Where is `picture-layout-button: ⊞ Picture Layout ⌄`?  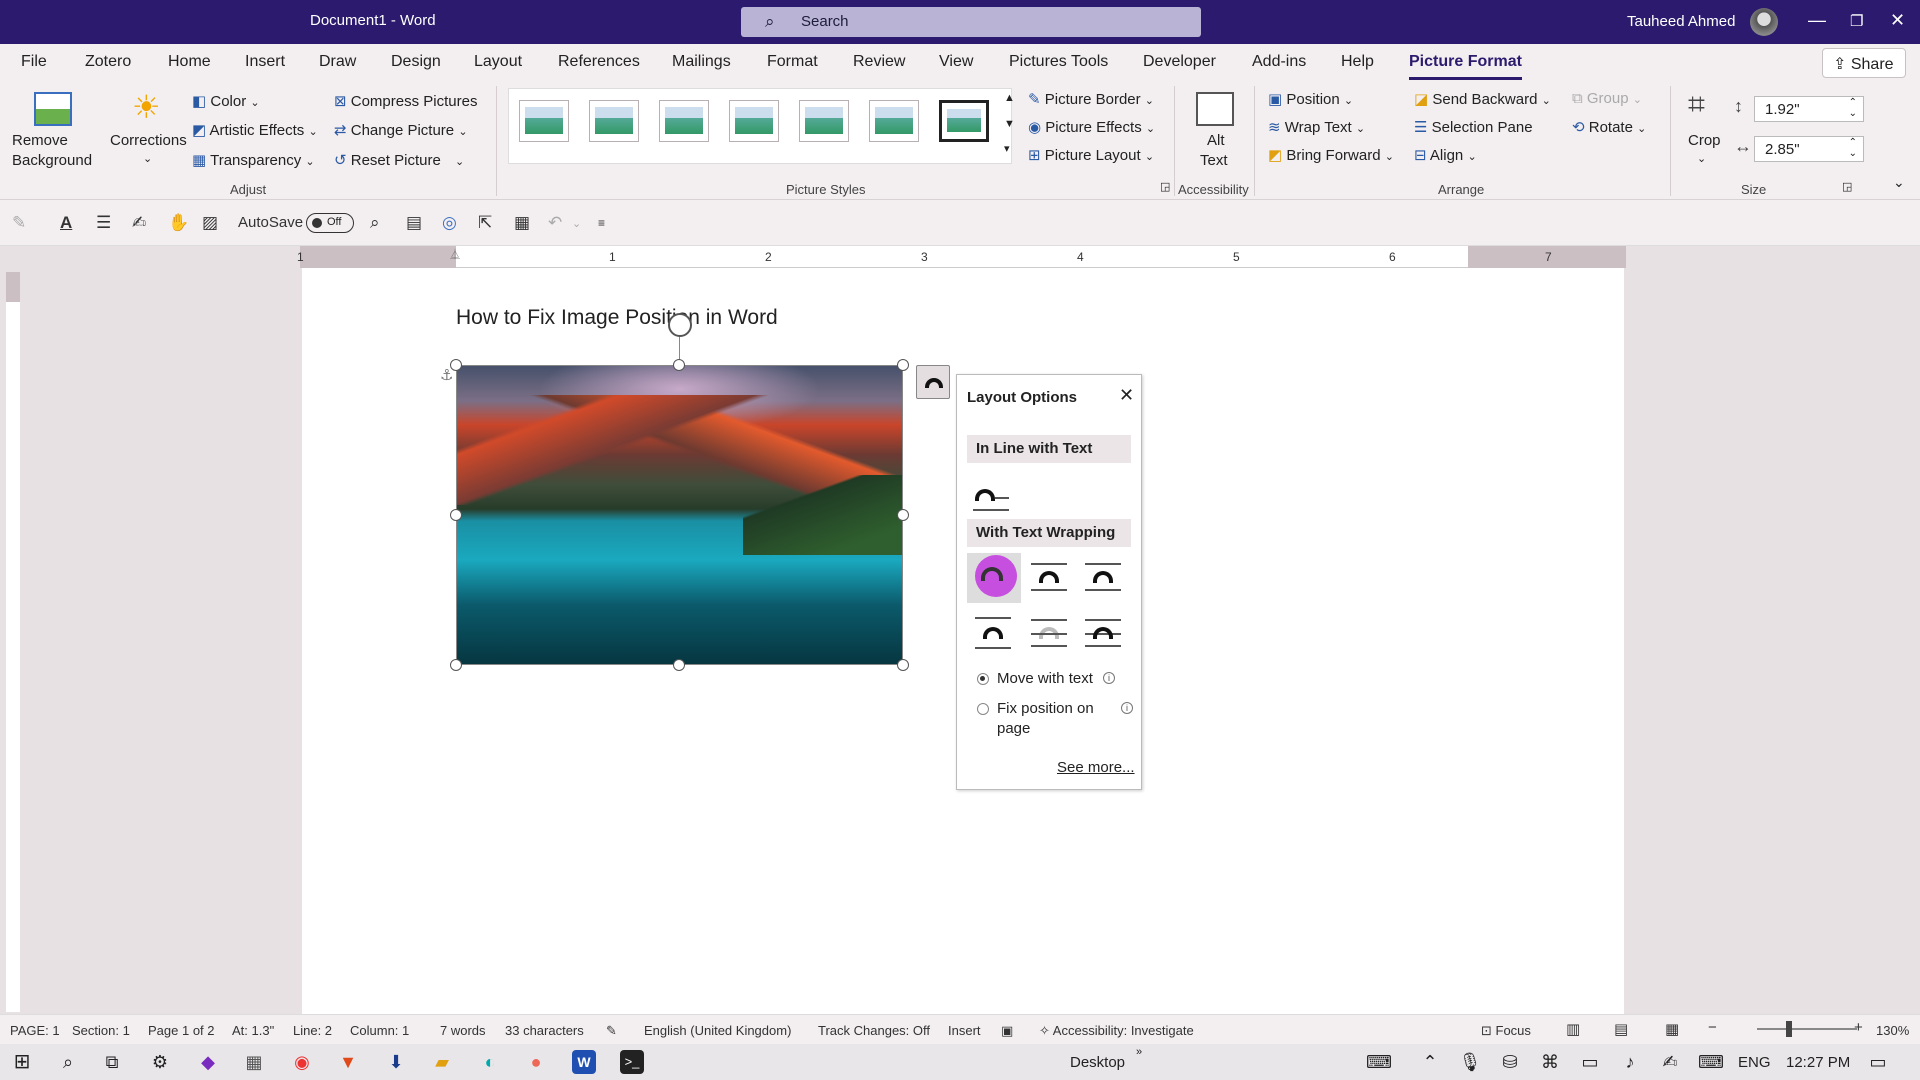 picture-layout-button: ⊞ Picture Layout ⌄ is located at coordinates (1091, 155).